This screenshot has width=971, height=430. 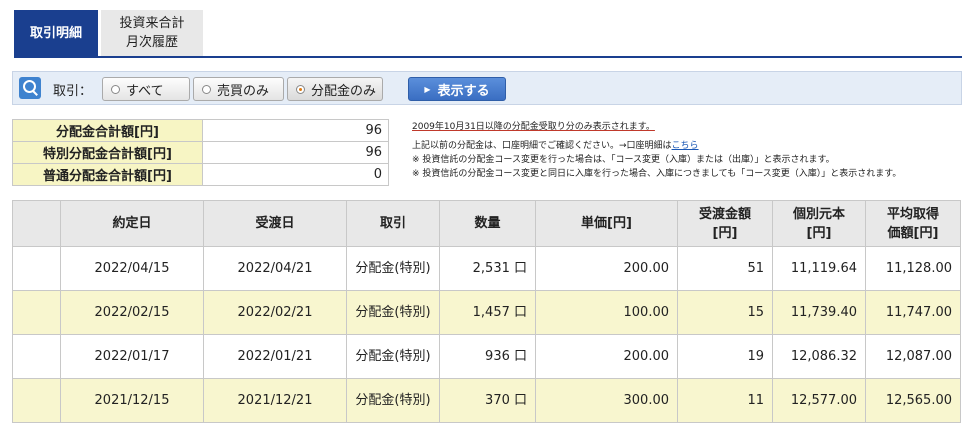 I want to click on tab-monthly-history: 投資来合計 月次履歴, so click(x=152, y=33).